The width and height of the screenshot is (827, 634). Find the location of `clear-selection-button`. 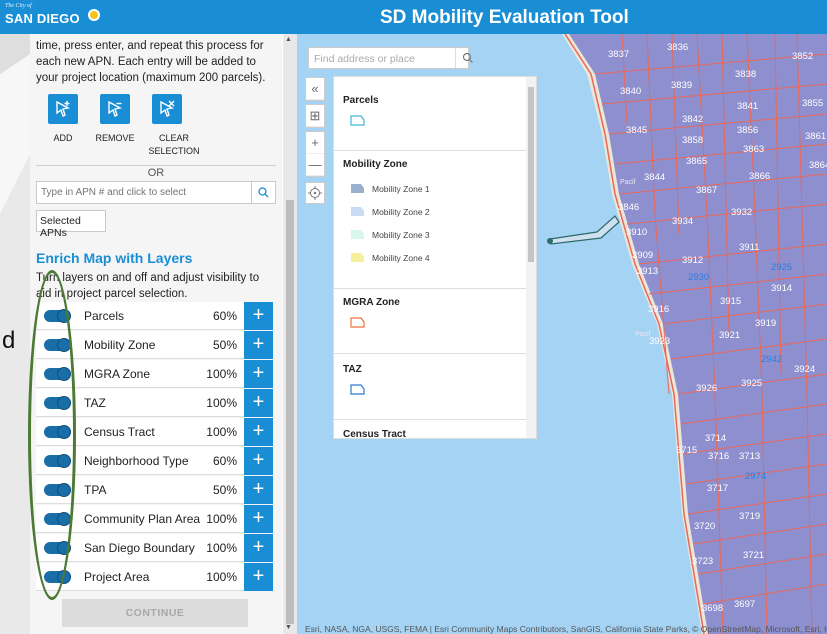

clear-selection-button is located at coordinates (167, 109).